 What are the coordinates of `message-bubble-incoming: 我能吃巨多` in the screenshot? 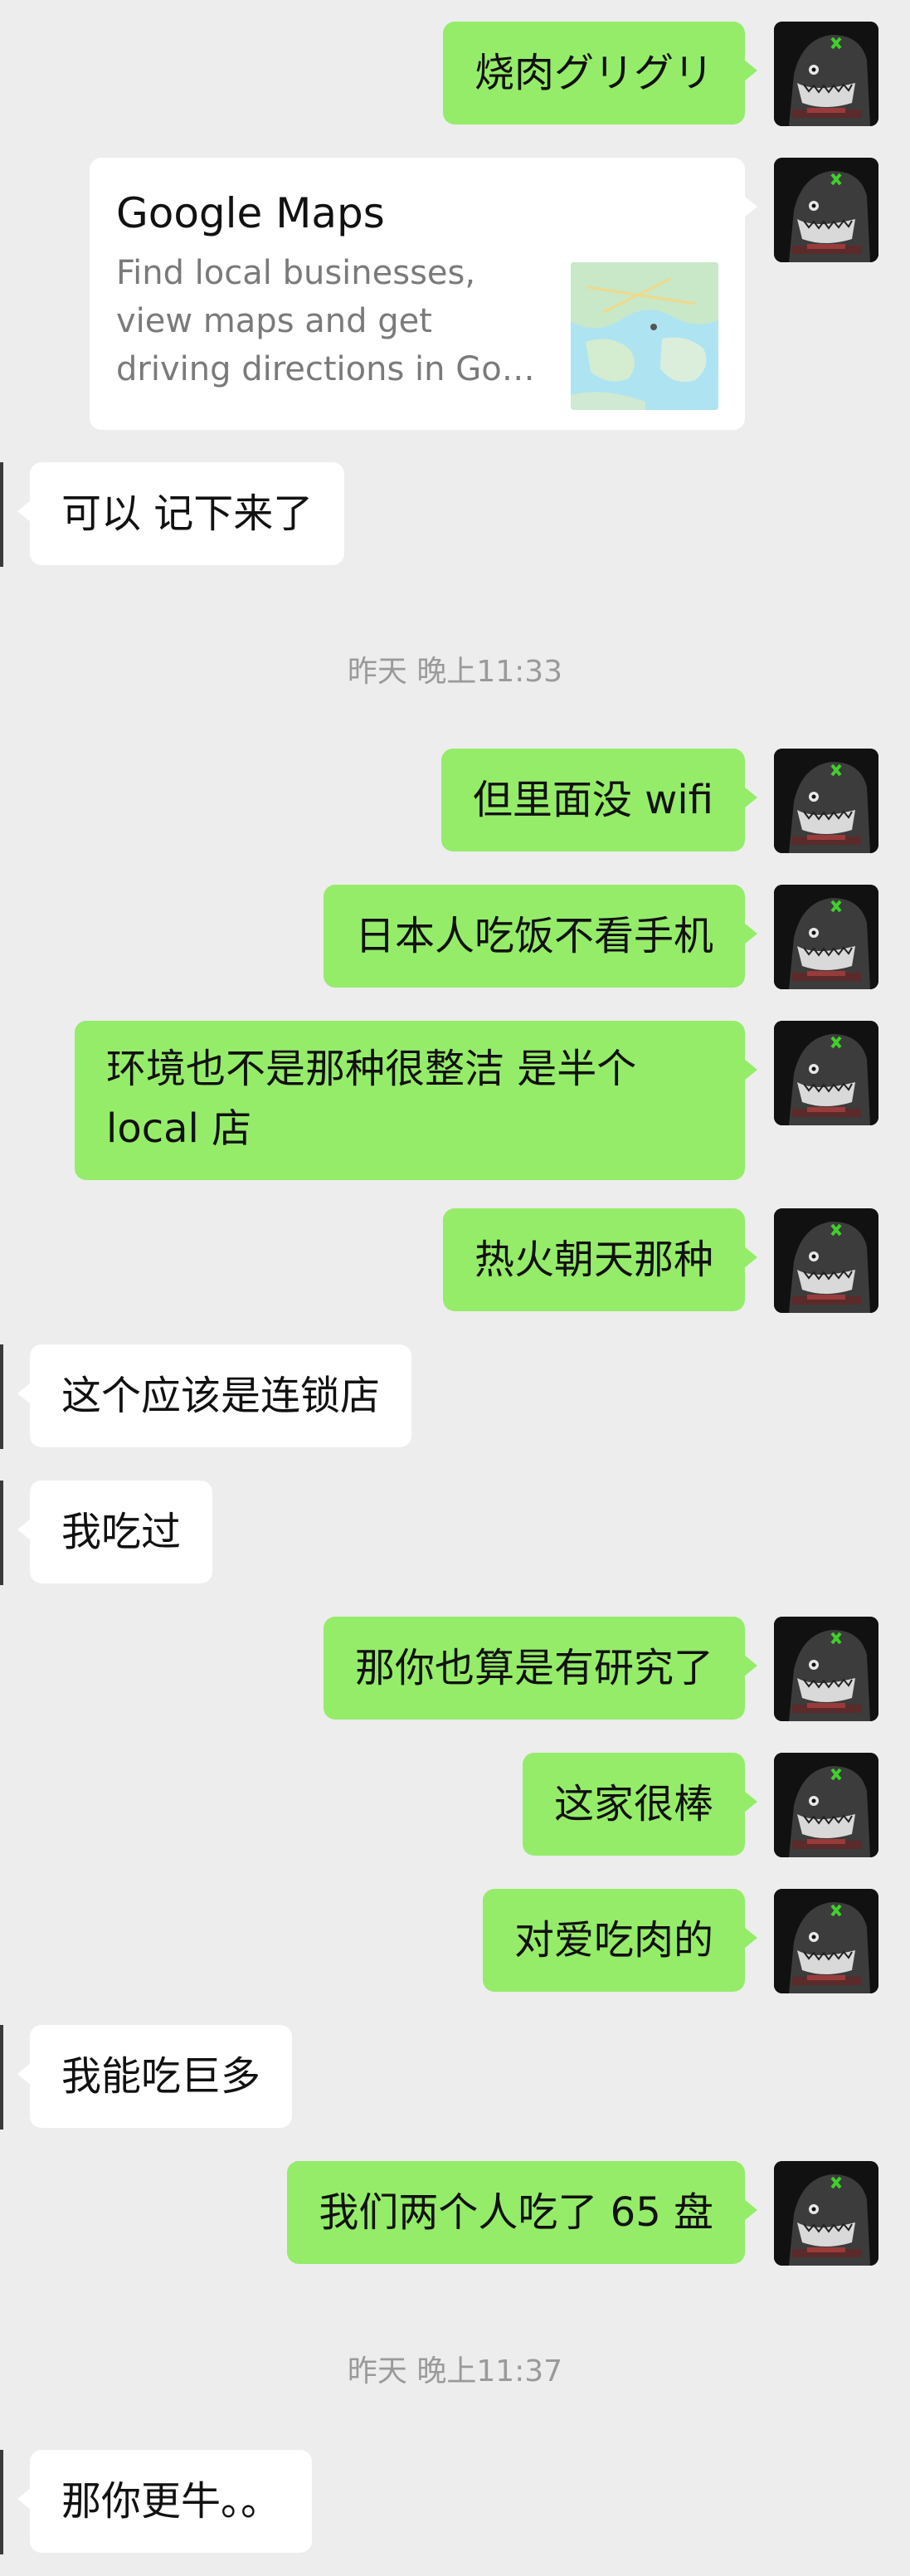 It's located at (155, 2076).